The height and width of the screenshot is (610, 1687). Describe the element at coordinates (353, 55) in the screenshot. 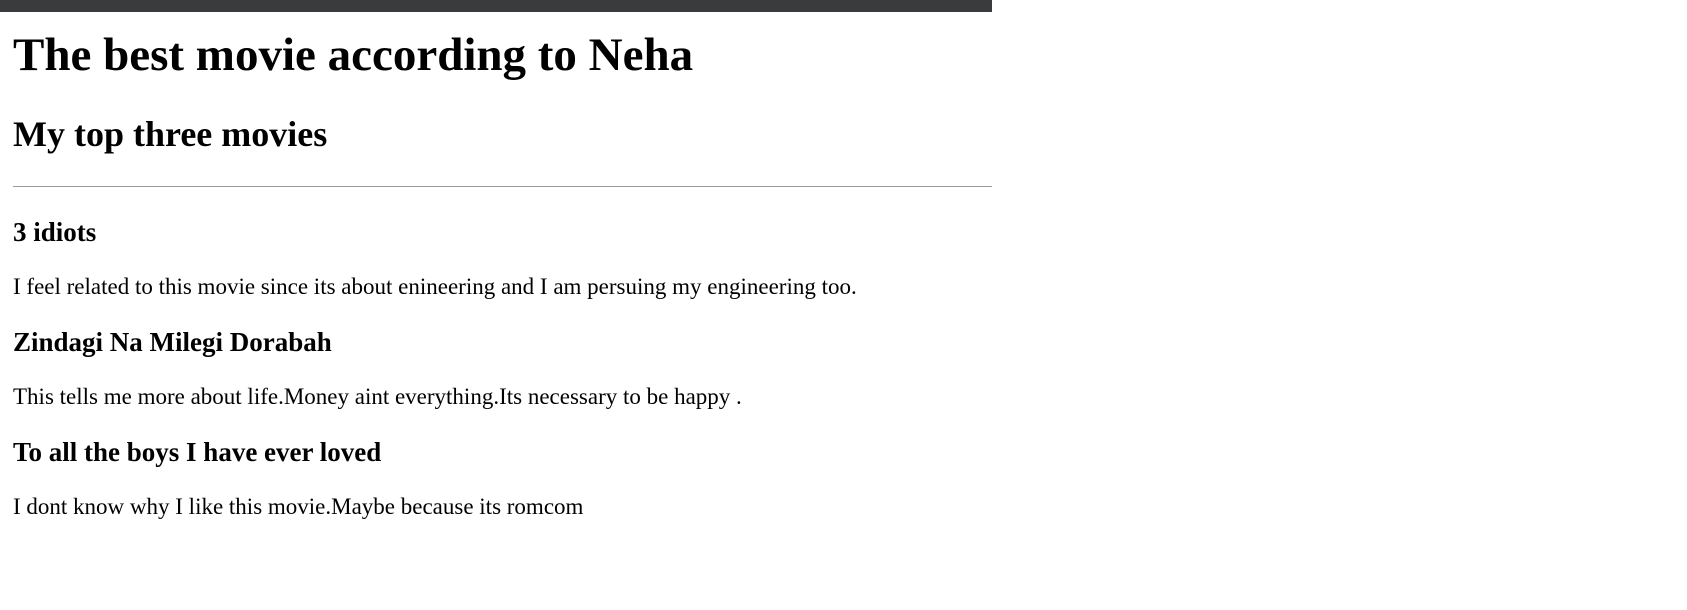

I see `page-title: The best movie according to Neha` at that location.